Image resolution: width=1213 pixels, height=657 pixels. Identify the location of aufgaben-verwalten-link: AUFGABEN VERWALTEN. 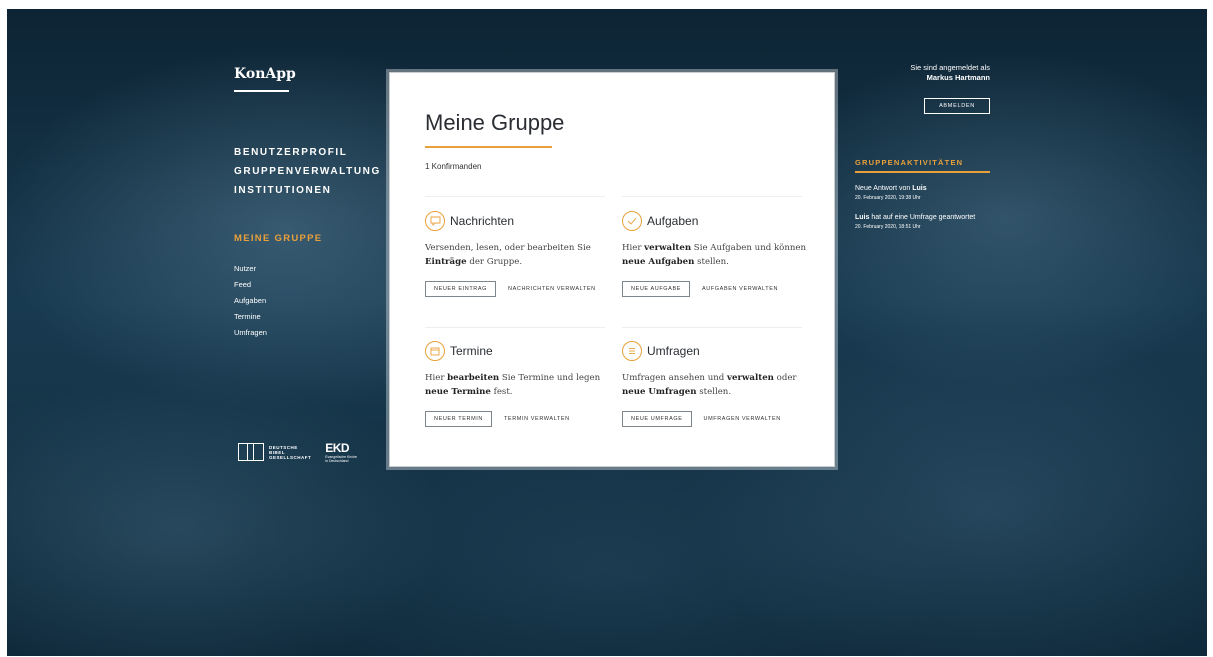
(740, 289).